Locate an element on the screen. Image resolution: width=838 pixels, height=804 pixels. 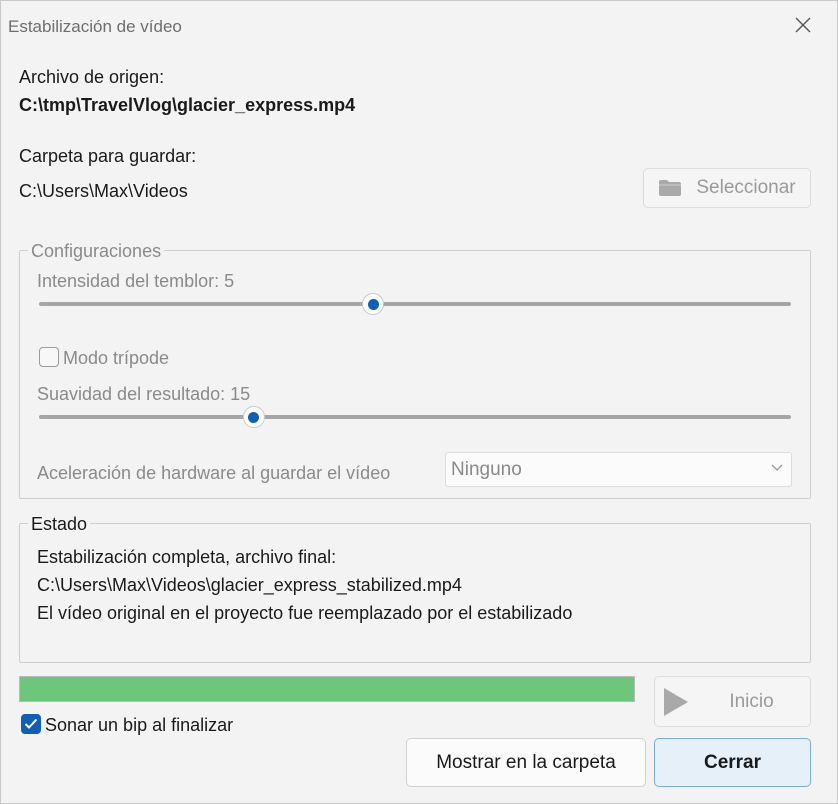
settings-group-label: Configuraciones is located at coordinates (96, 251).